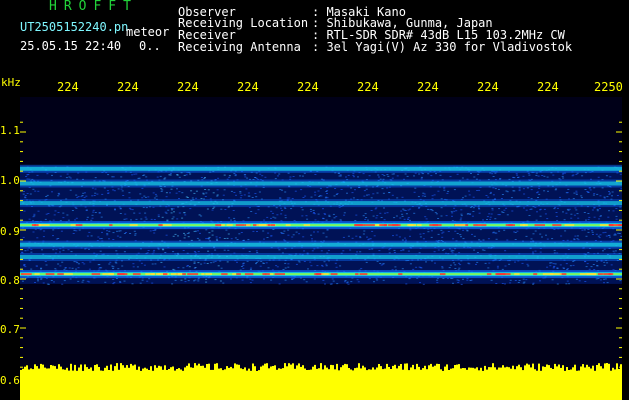 The width and height of the screenshot is (629, 400). I want to click on brand-title: HROFFT, so click(93, 7).